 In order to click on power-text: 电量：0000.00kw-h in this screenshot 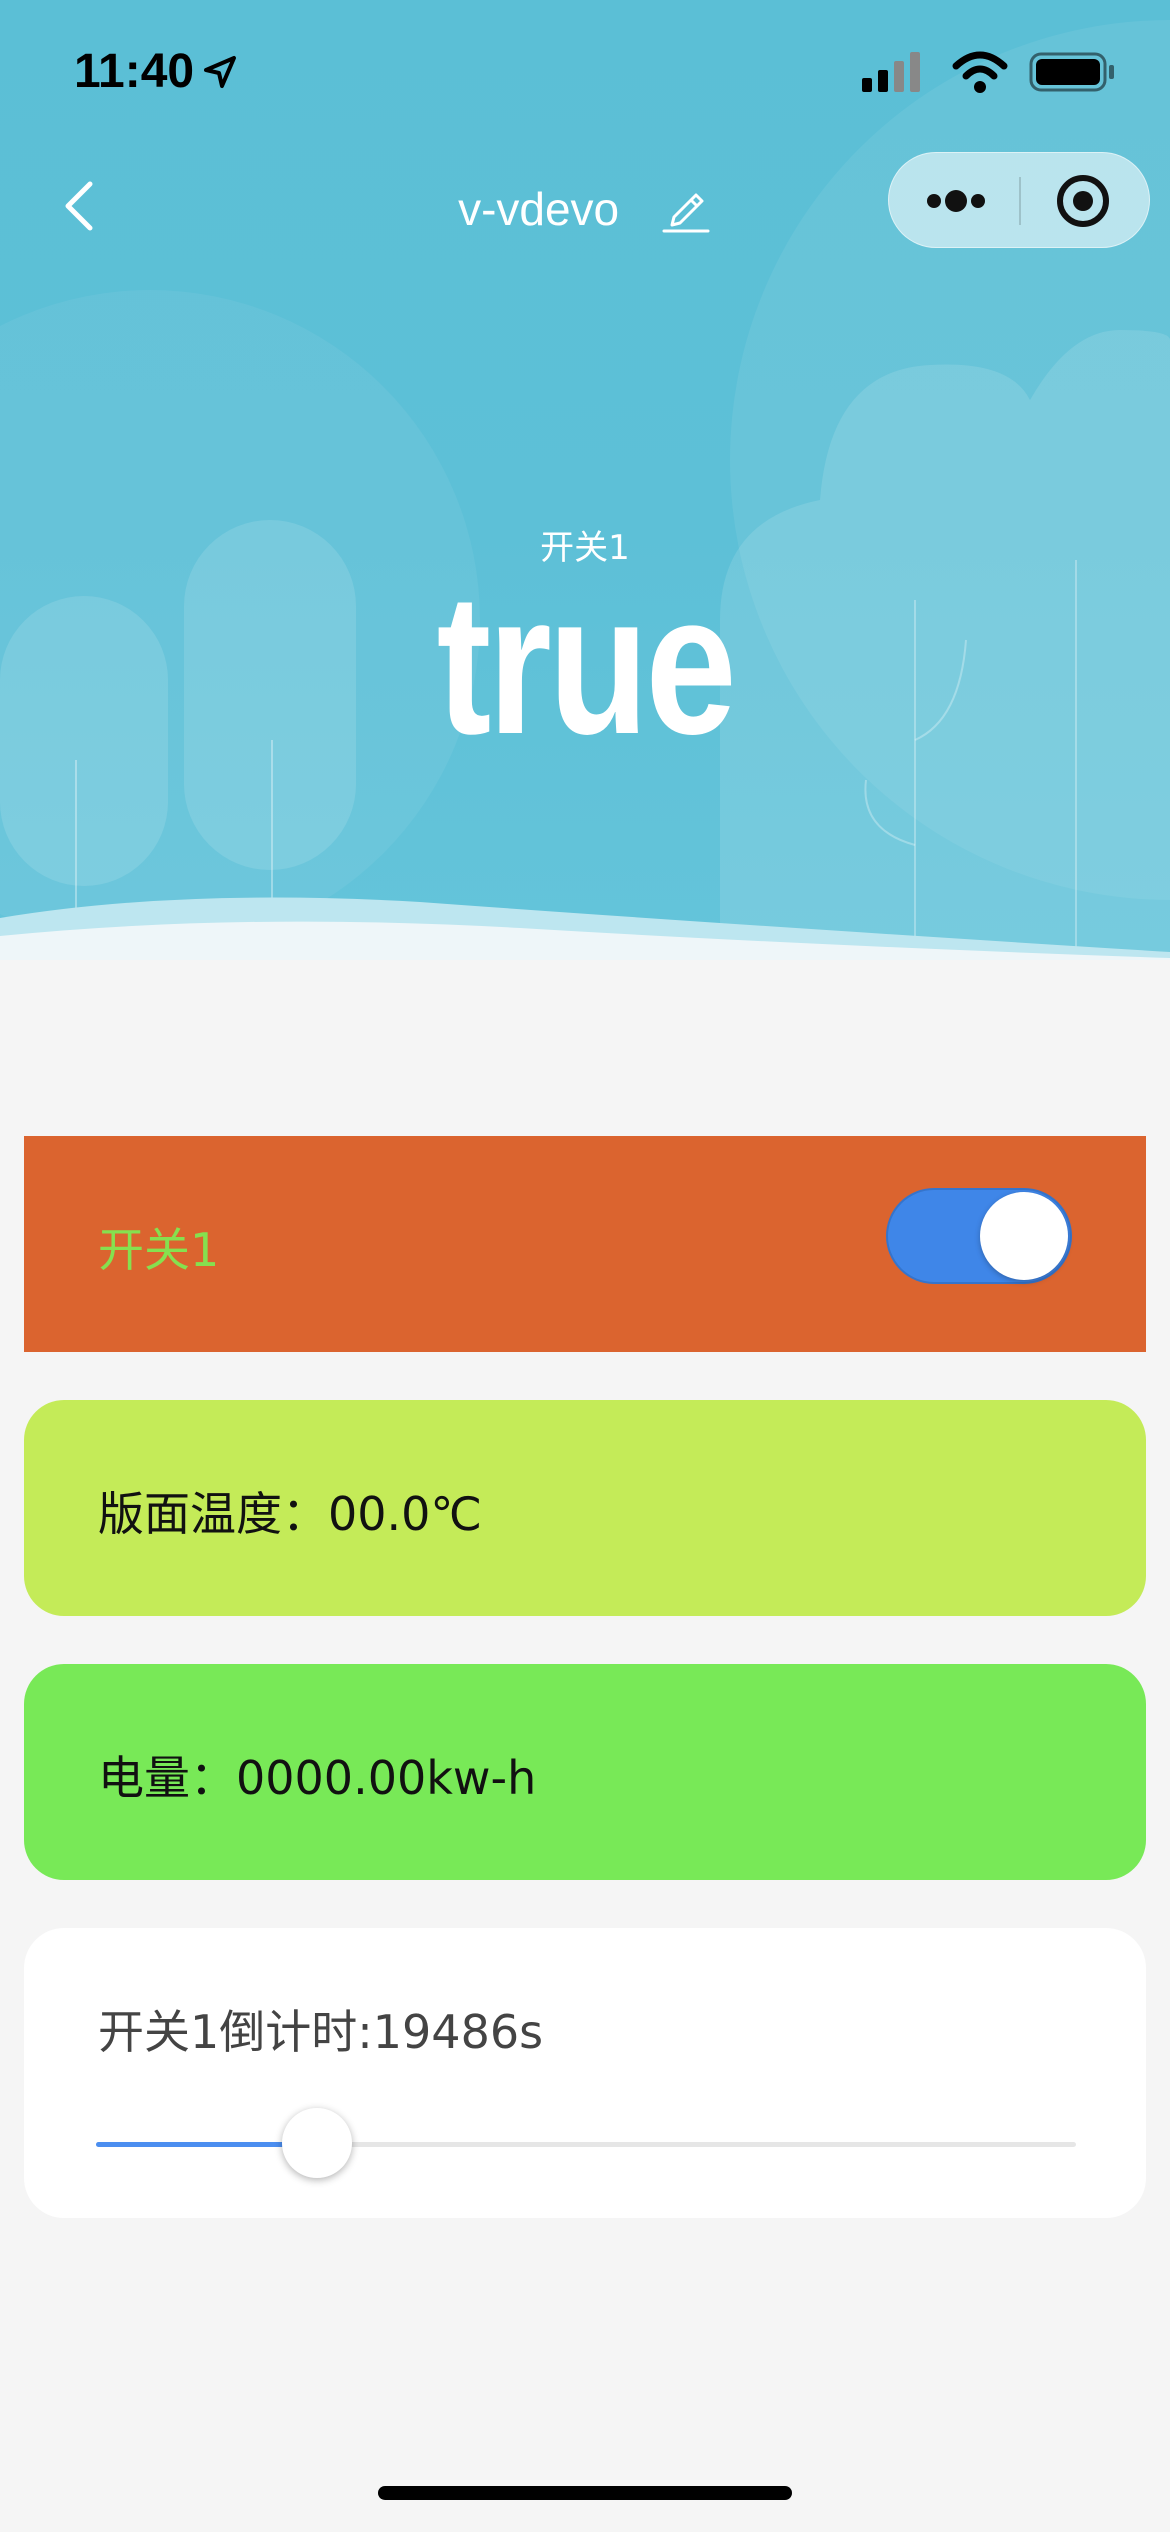, I will do `click(317, 1775)`.